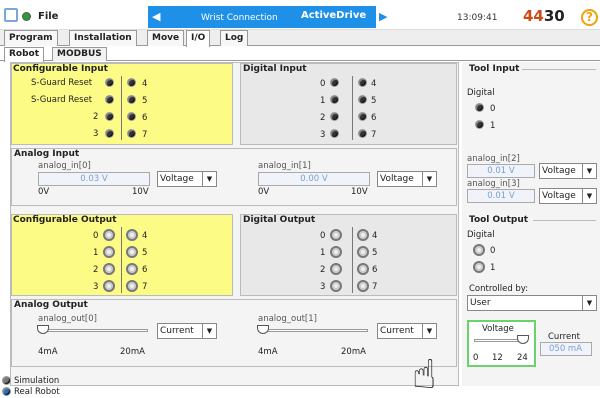  Describe the element at coordinates (60, 69) in the screenshot. I see `configurable-input-title: Configurable Input` at that location.